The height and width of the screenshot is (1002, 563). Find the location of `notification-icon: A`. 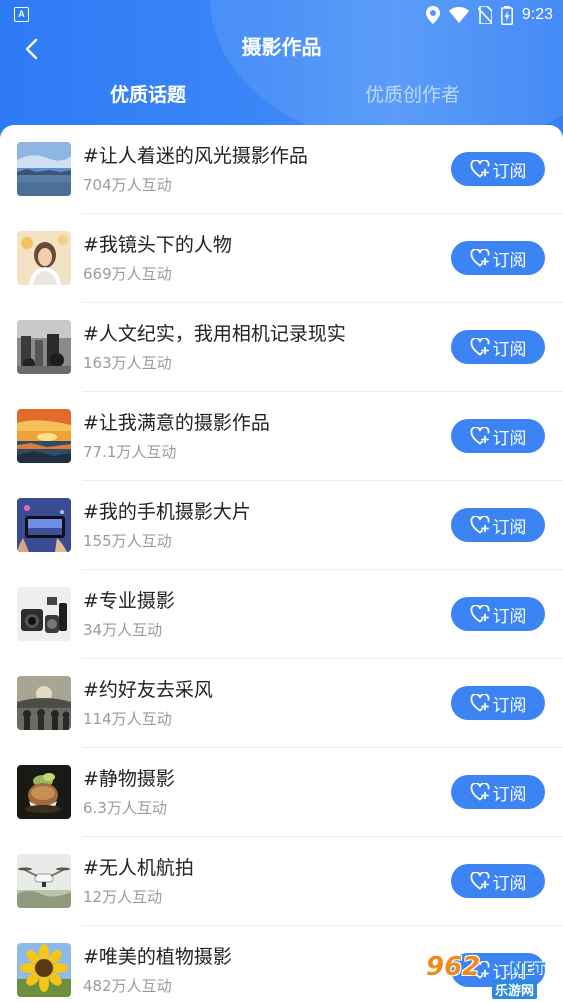

notification-icon: A is located at coordinates (21, 14).